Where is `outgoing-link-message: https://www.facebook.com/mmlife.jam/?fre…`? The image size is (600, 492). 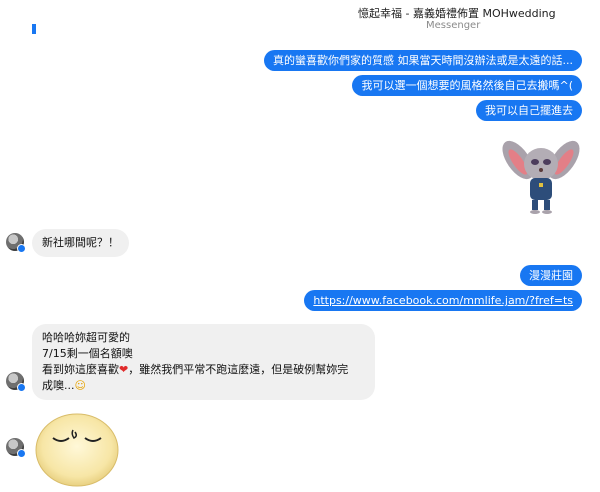
outgoing-link-message: https://www.facebook.com/mmlife.jam/?fre… is located at coordinates (443, 300).